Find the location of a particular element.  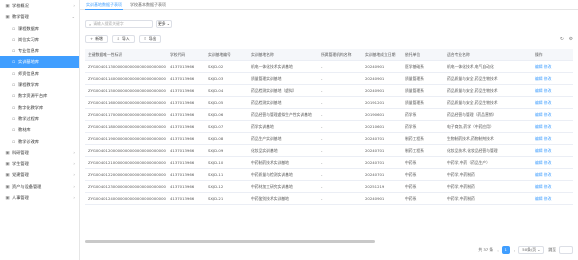

page-size-value: 50条/页 is located at coordinates (529, 249).